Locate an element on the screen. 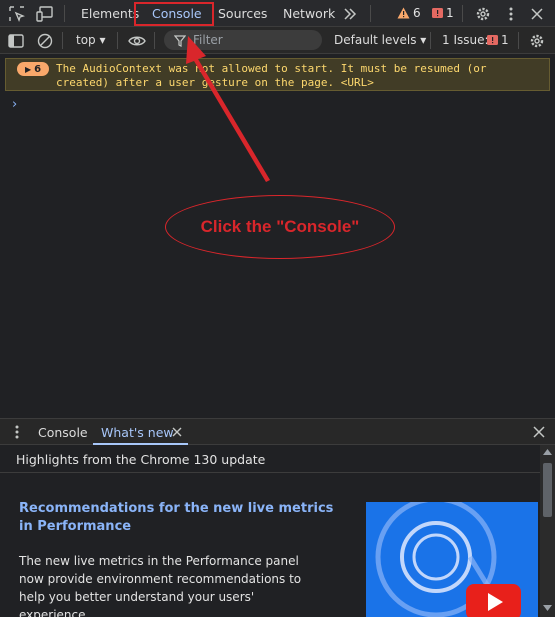 This screenshot has width=555, height=617. drawer-tab-whats-new: What's new is located at coordinates (137, 432).